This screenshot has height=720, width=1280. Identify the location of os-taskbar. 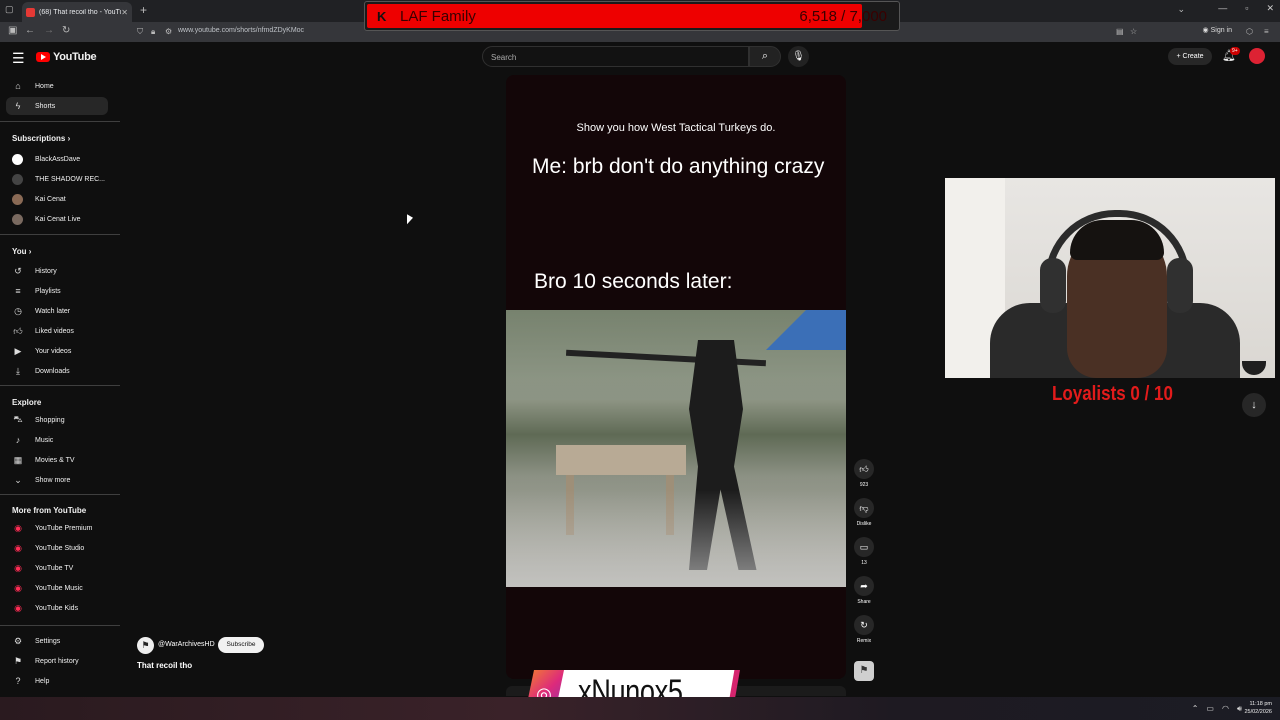
(640, 708).